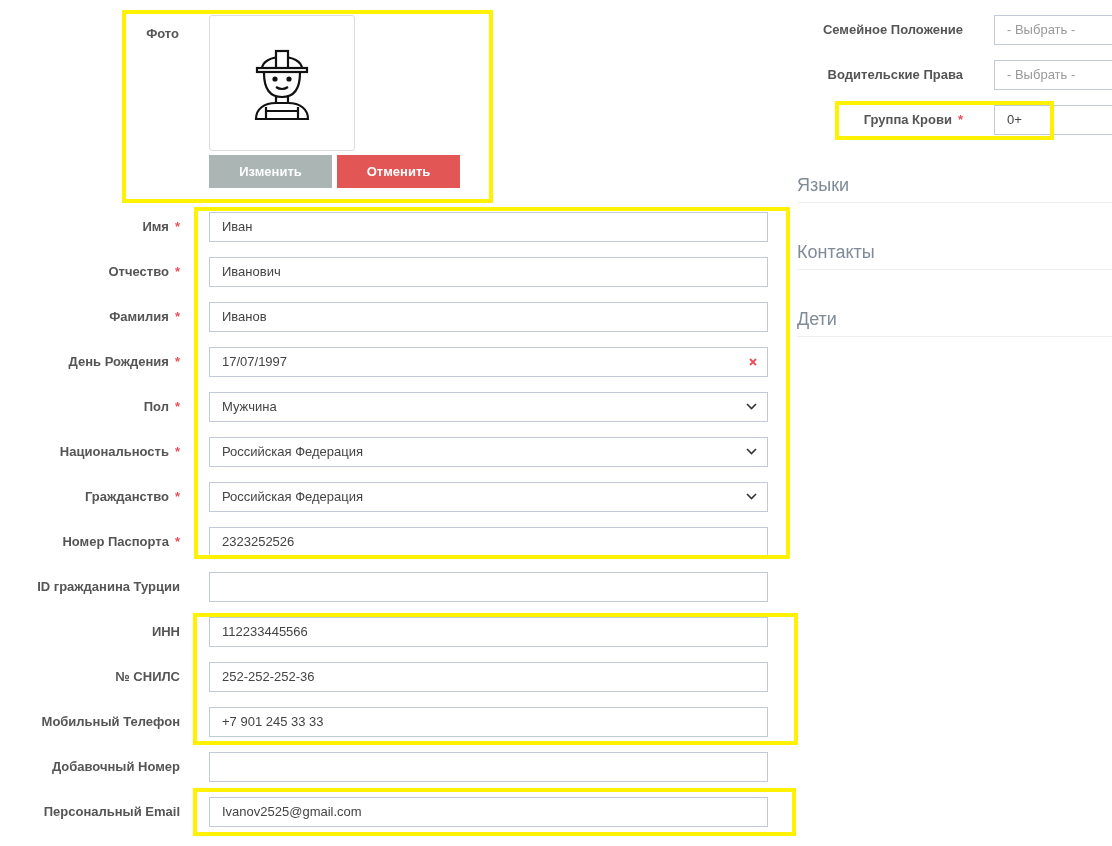  Describe the element at coordinates (1053, 119) in the screenshot. I see `input-field: 0+` at that location.